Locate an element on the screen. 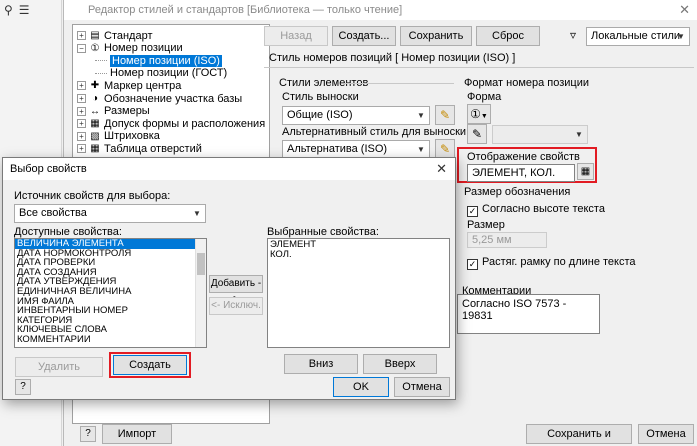 Image resolution: width=697 pixels, height=446 pixels. tree-item-label: Номер позиции (ГОСТ) is located at coordinates (169, 73).